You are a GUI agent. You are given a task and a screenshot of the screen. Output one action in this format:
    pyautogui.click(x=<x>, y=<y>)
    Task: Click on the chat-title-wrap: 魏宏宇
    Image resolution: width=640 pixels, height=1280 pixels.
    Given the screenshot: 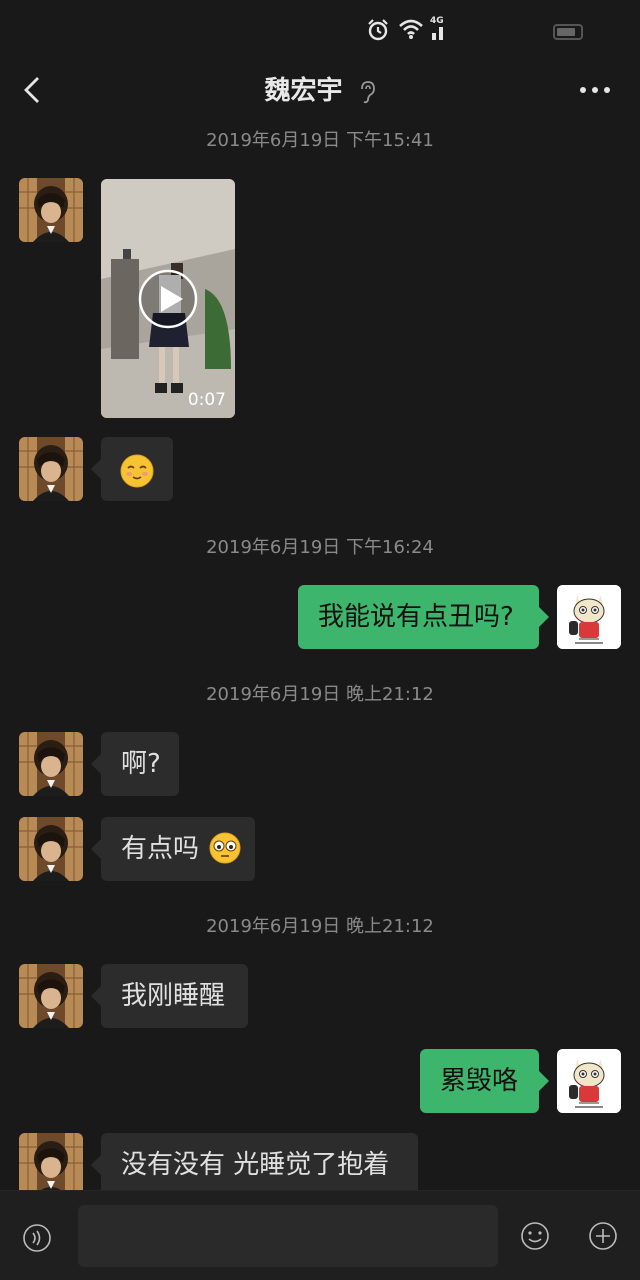 What is the action you would take?
    pyautogui.click(x=320, y=88)
    